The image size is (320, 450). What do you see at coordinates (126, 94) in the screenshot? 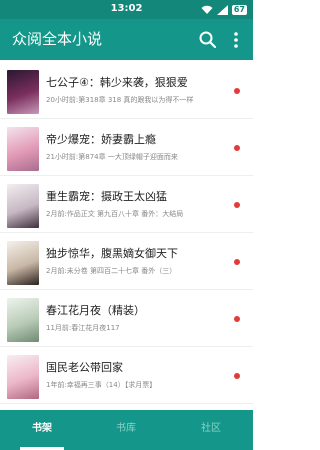
I see `book-row: 七公子④：韩少来袭，狠狠爱 20小时前:第318章 318 真的跟我以为得不一样` at bounding box center [126, 94].